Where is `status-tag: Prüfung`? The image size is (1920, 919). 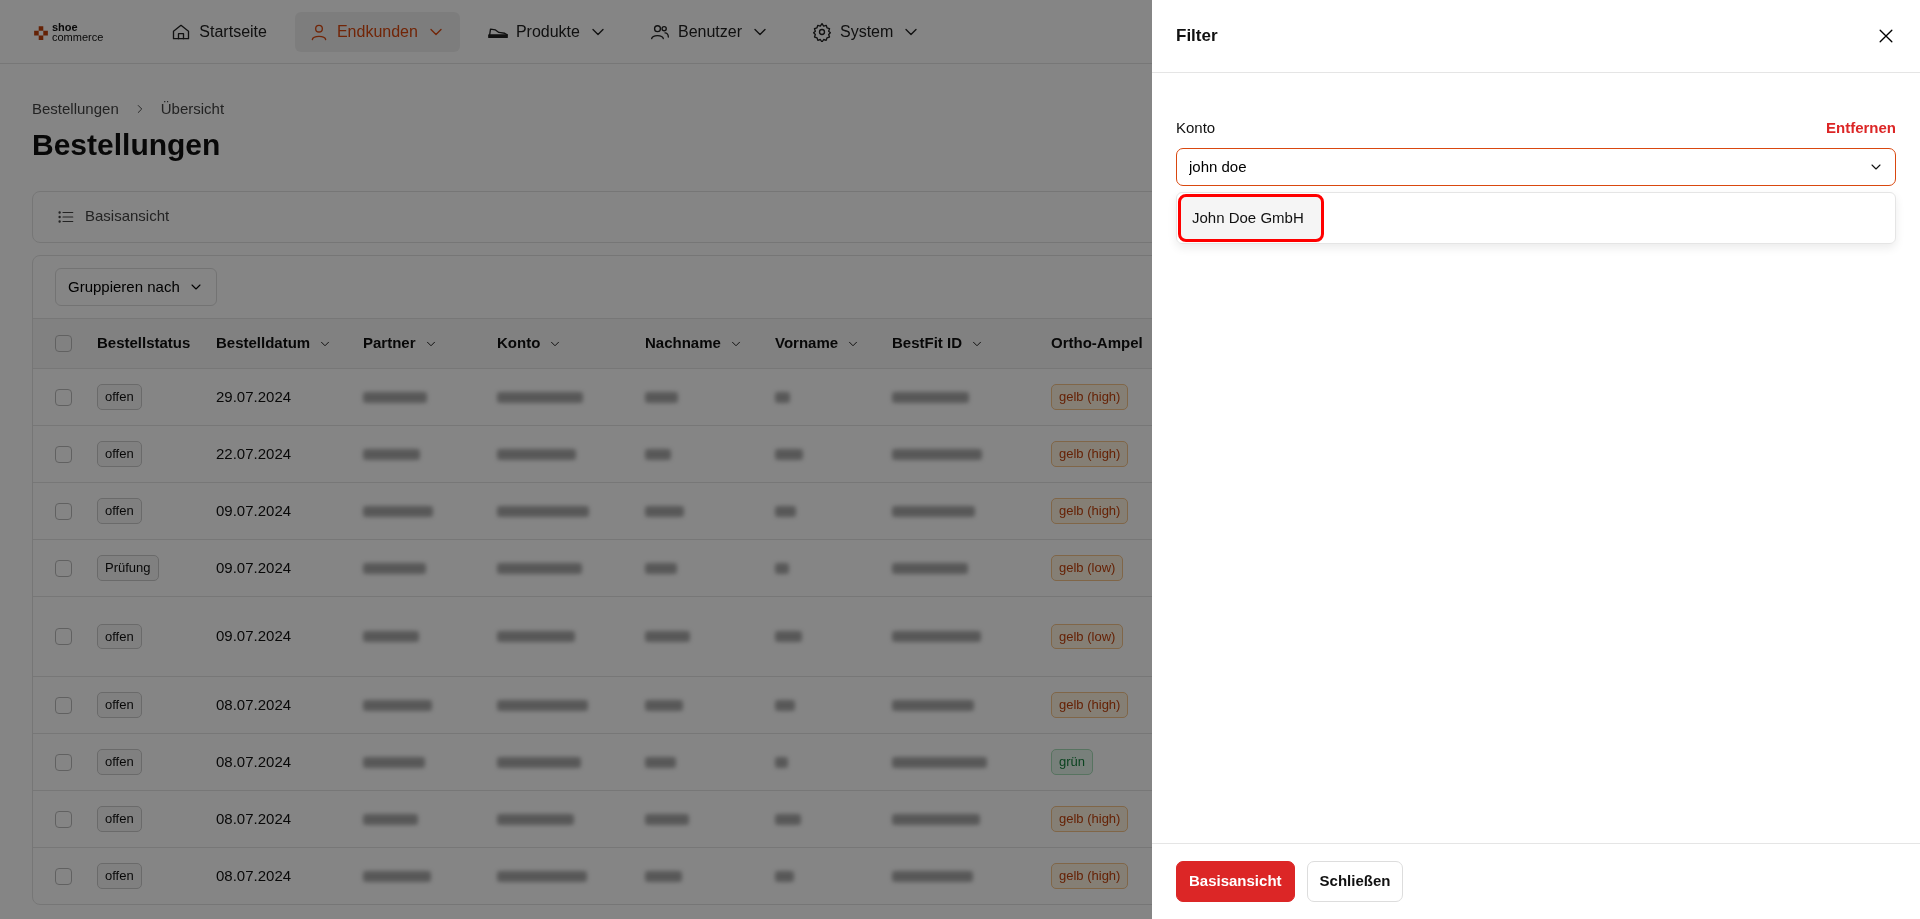
status-tag: Prüfung is located at coordinates (128, 568).